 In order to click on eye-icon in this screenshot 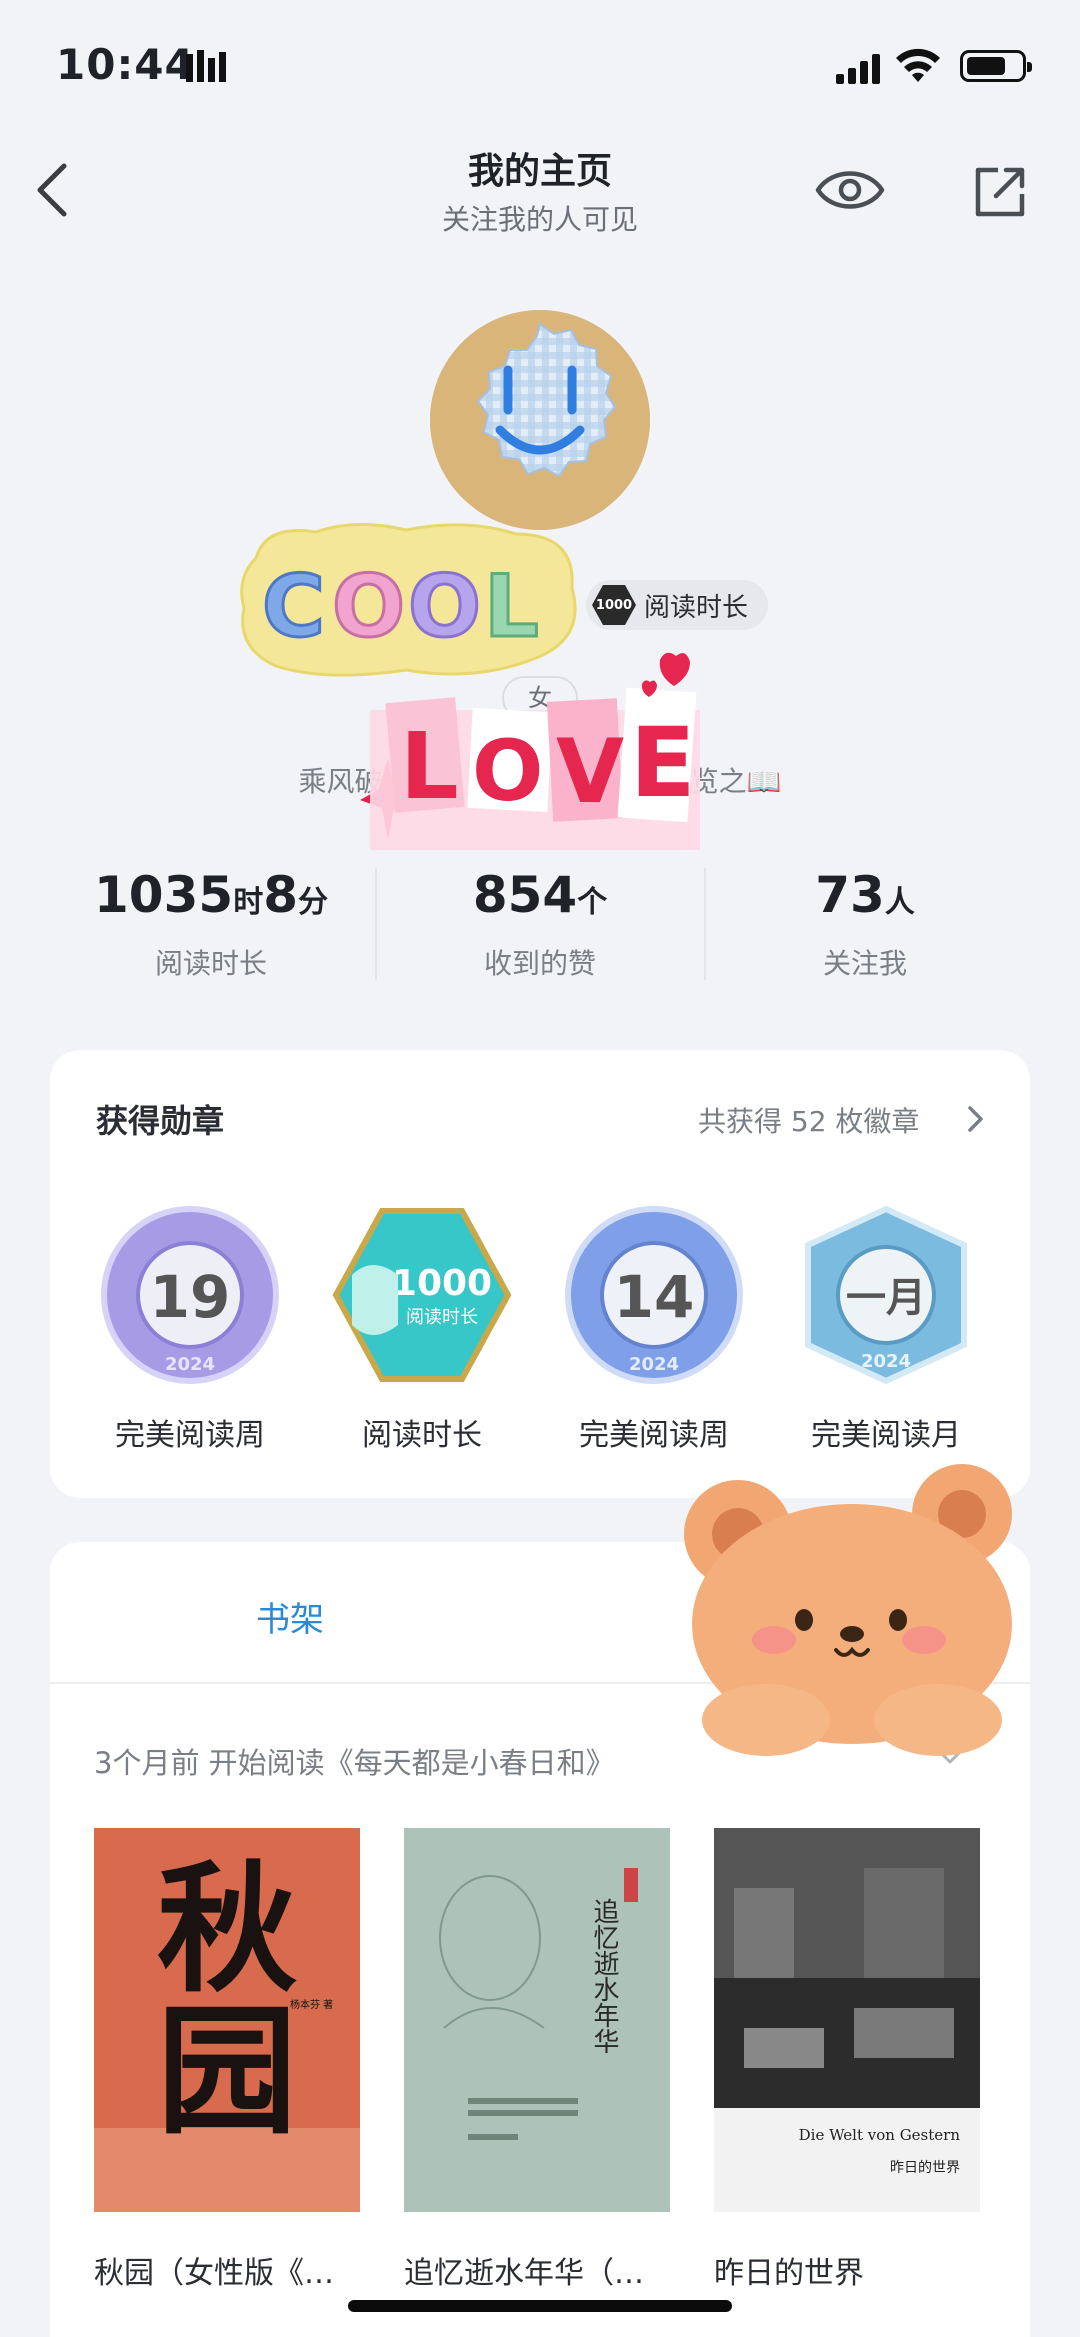, I will do `click(850, 190)`.